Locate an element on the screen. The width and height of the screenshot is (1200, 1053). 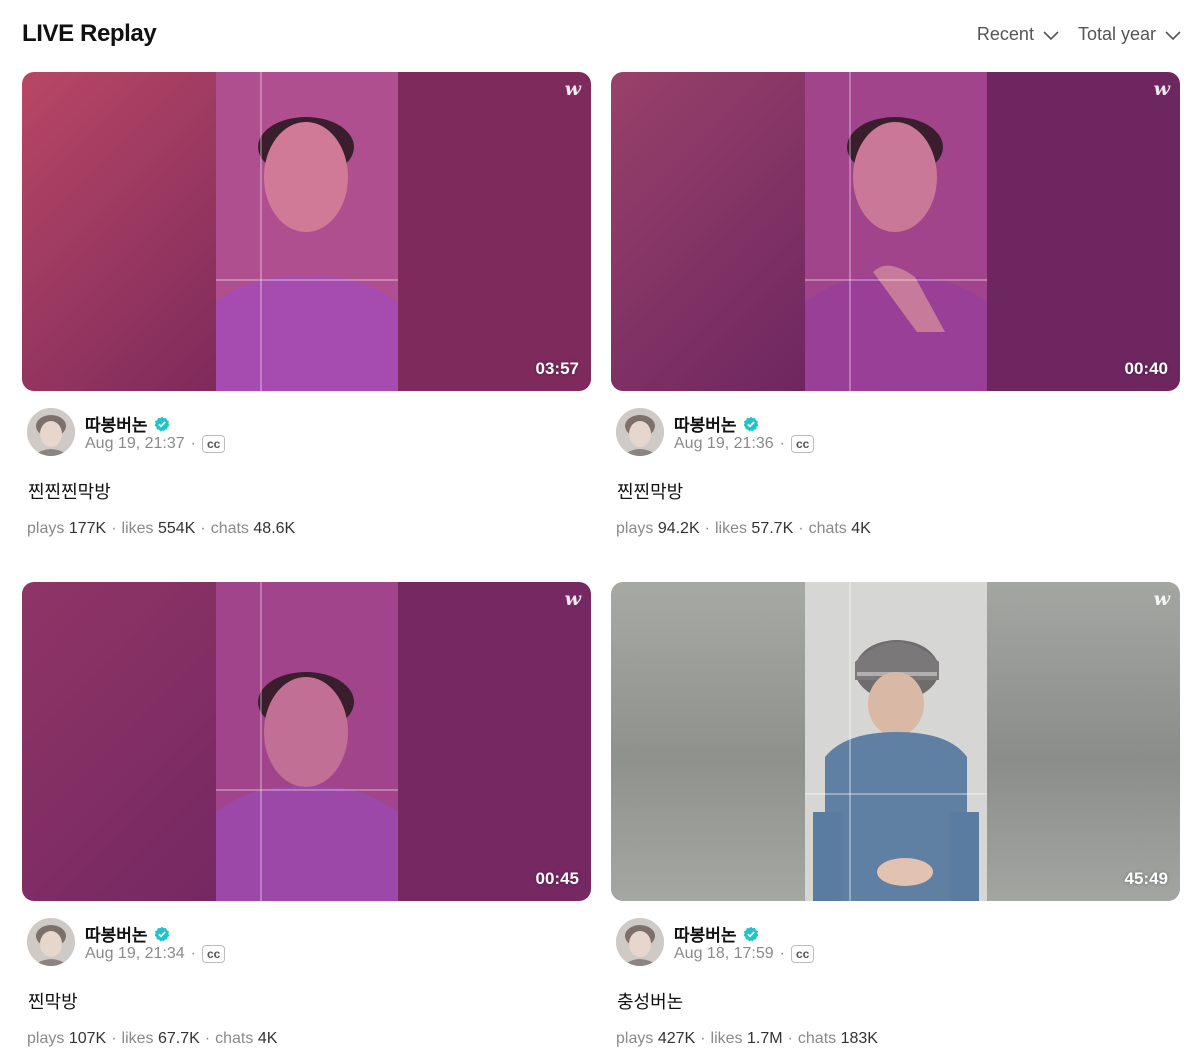
chats-count: 183K is located at coordinates (859, 1038).